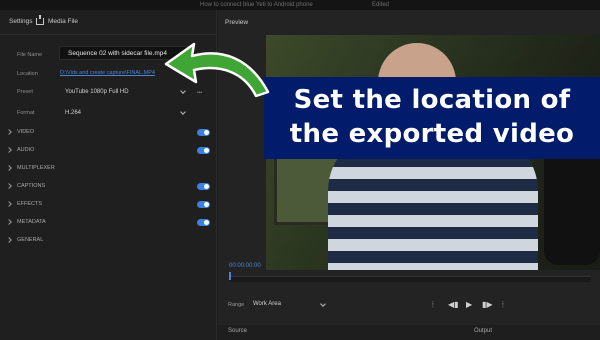  I want to click on location-link: D:\Vids and create capture\FINAL.MP4, so click(107, 73).